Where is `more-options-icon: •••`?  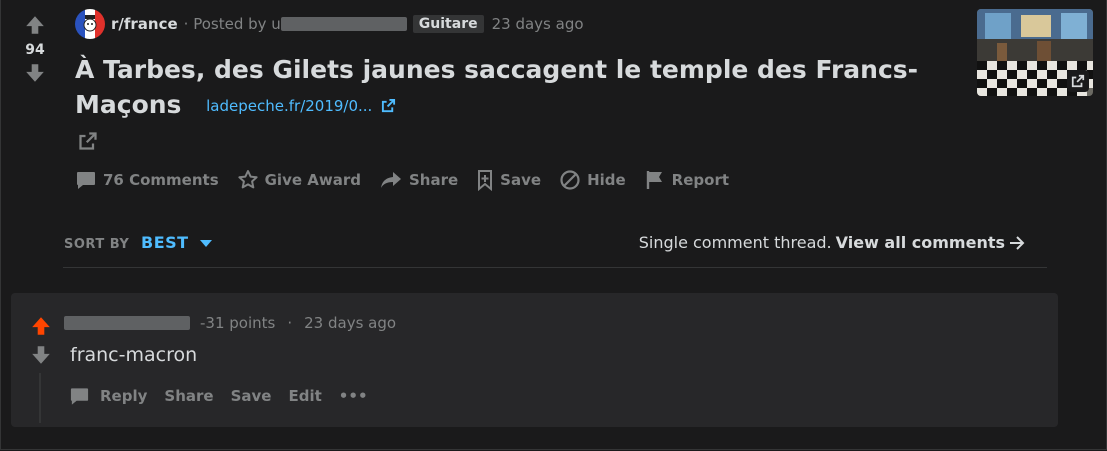
more-options-icon: ••• is located at coordinates (353, 396).